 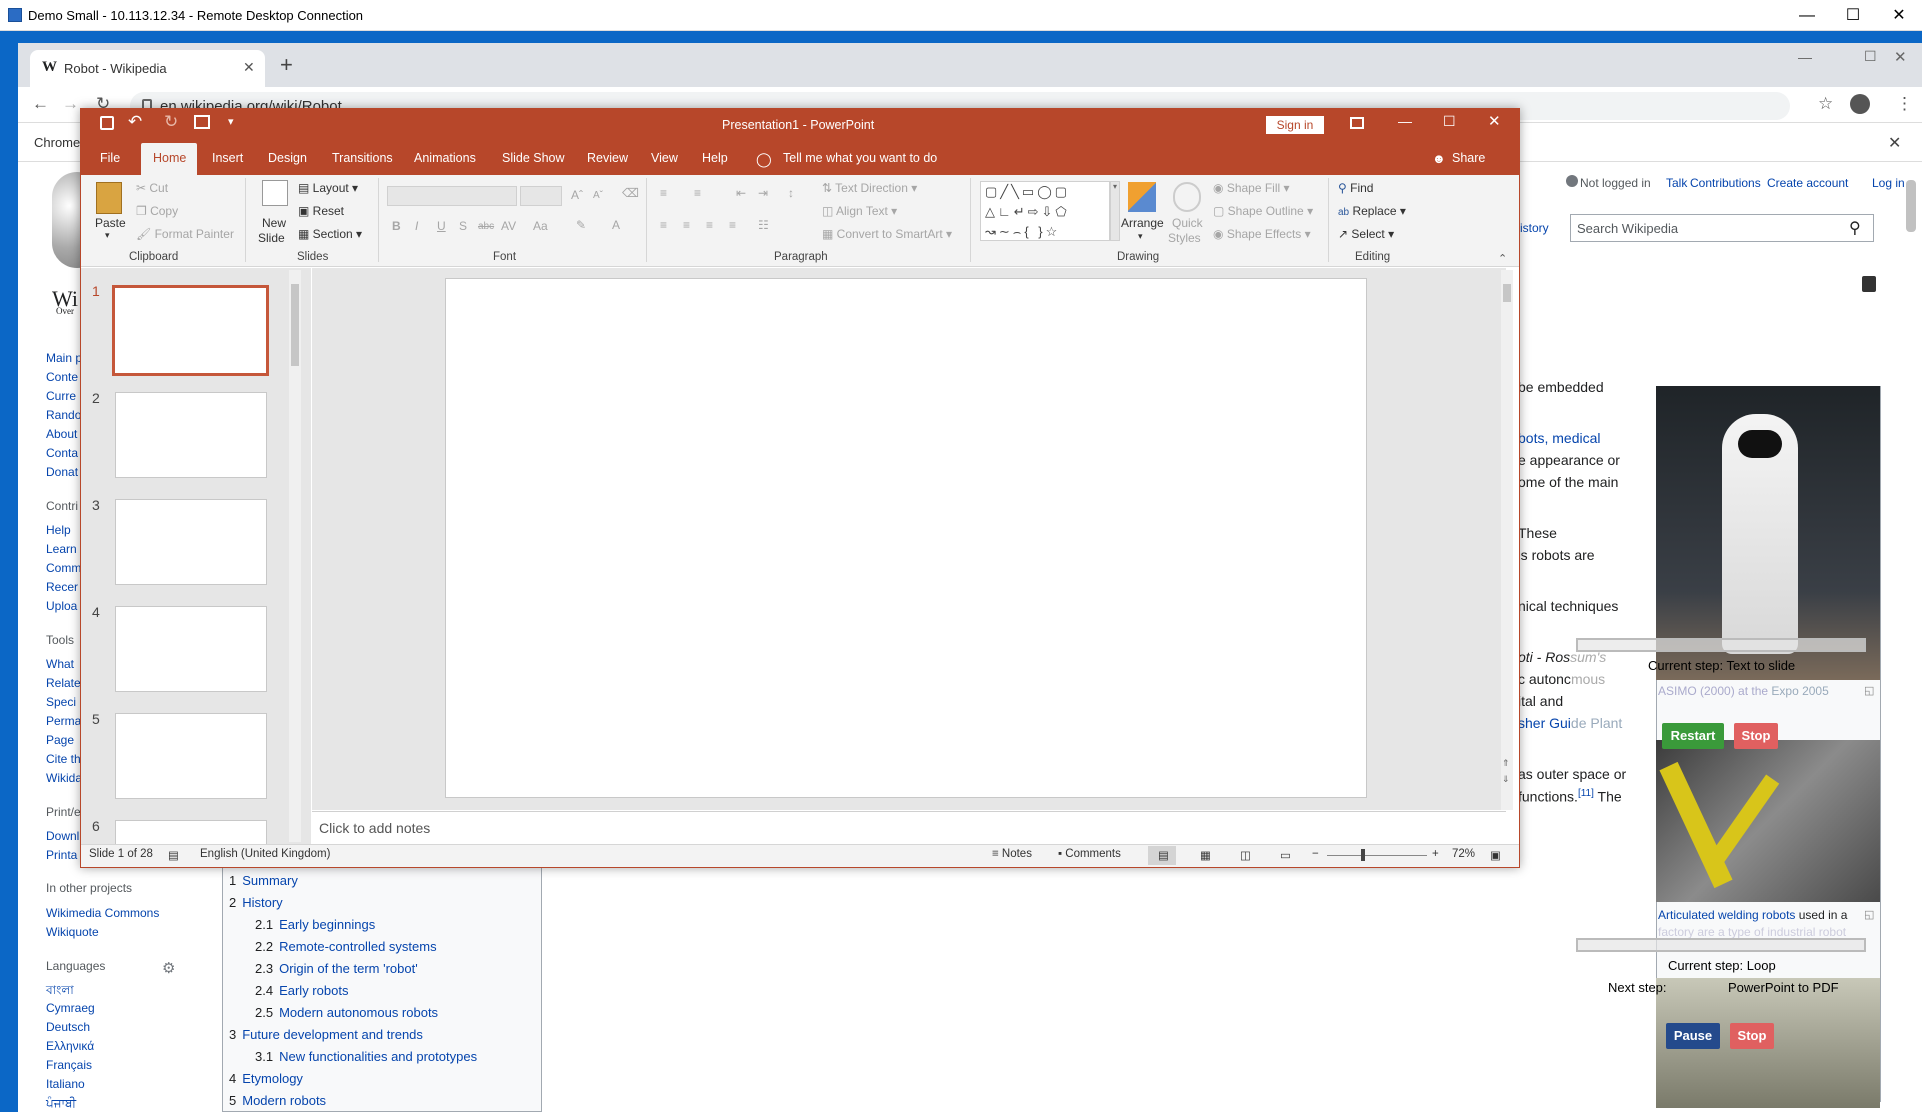 What do you see at coordinates (331, 188) in the screenshot?
I see `layout-button: Layout` at bounding box center [331, 188].